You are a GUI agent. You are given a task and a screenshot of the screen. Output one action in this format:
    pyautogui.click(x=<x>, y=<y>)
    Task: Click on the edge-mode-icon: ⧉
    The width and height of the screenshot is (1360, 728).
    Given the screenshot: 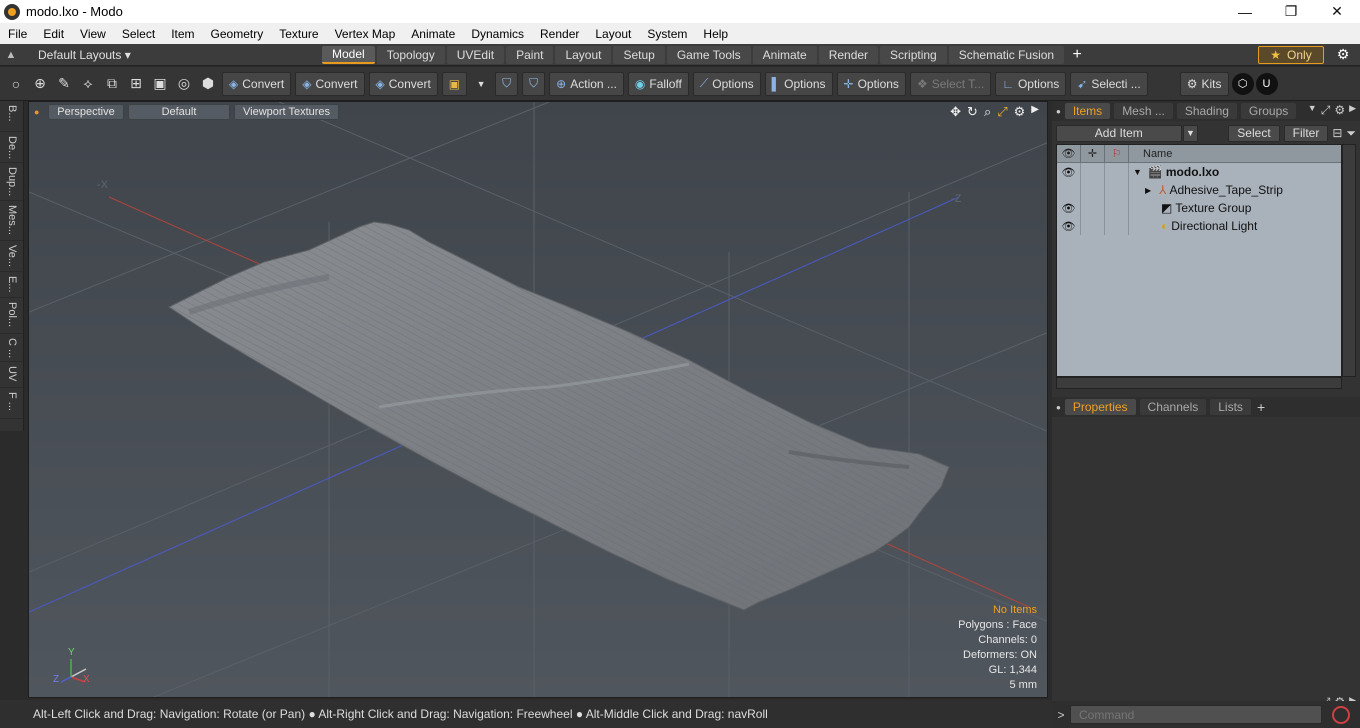 What is the action you would take?
    pyautogui.click(x=112, y=84)
    